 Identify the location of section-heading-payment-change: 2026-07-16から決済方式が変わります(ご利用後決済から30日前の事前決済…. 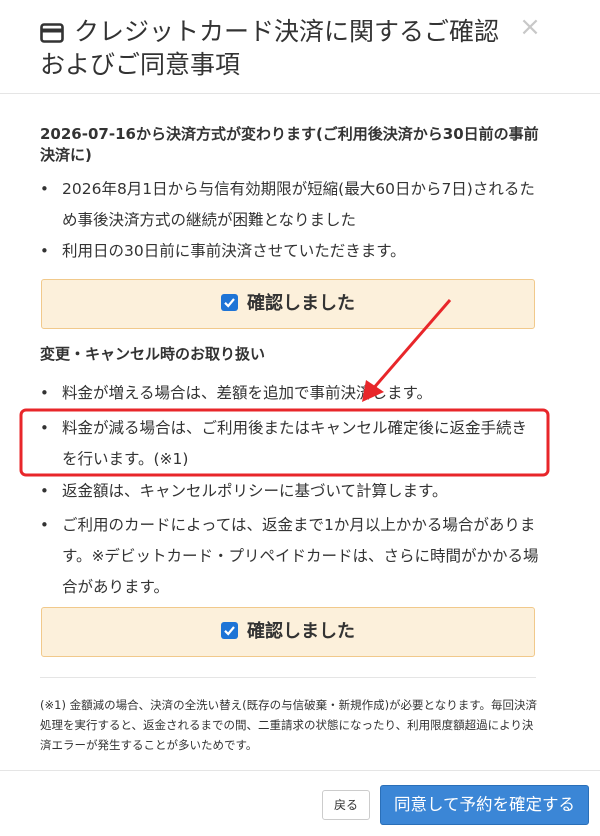
(289, 144).